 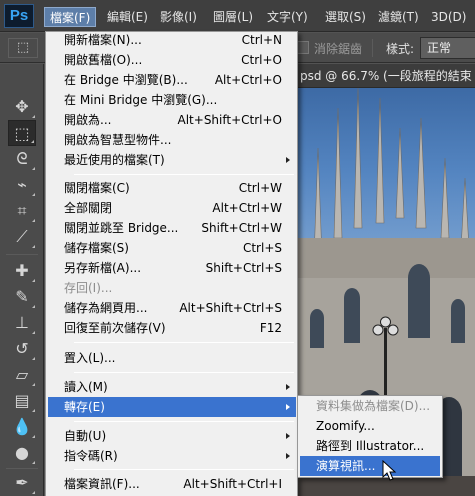 What do you see at coordinates (400, 49) in the screenshot?
I see `style-label: 樣式:` at bounding box center [400, 49].